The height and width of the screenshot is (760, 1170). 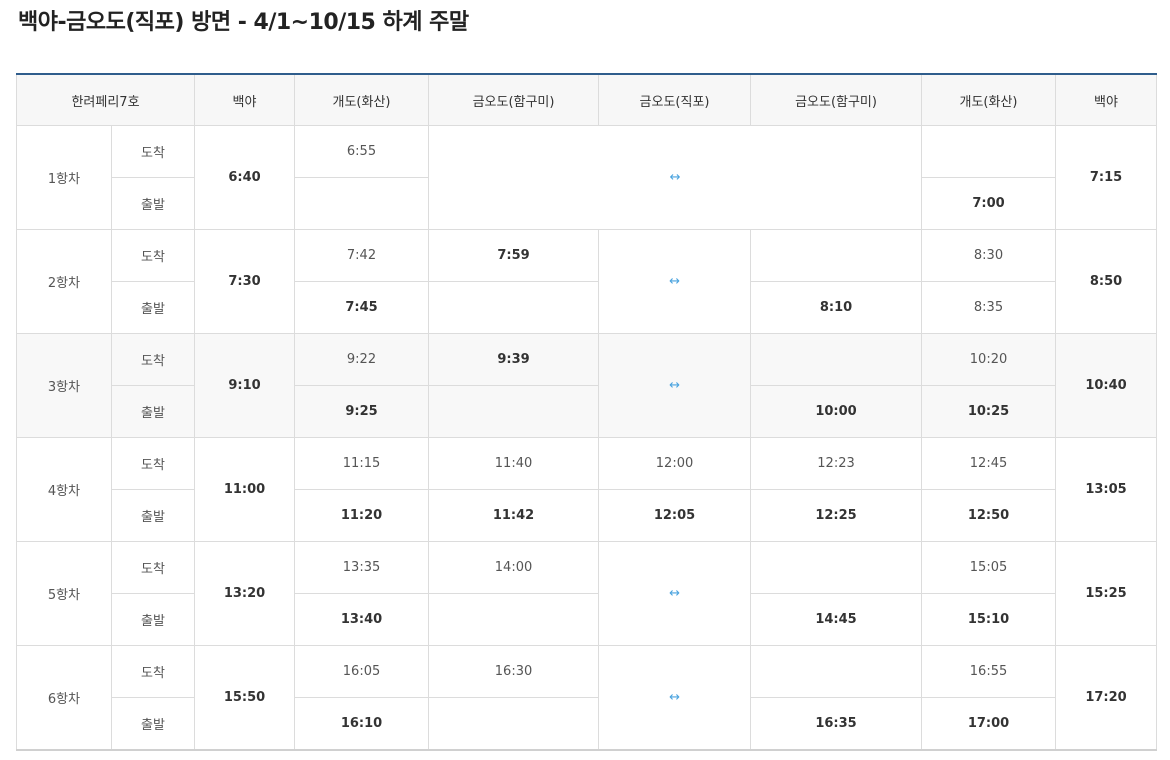 What do you see at coordinates (989, 307) in the screenshot?
I see `gaedo2-depart-time: 8:35` at bounding box center [989, 307].